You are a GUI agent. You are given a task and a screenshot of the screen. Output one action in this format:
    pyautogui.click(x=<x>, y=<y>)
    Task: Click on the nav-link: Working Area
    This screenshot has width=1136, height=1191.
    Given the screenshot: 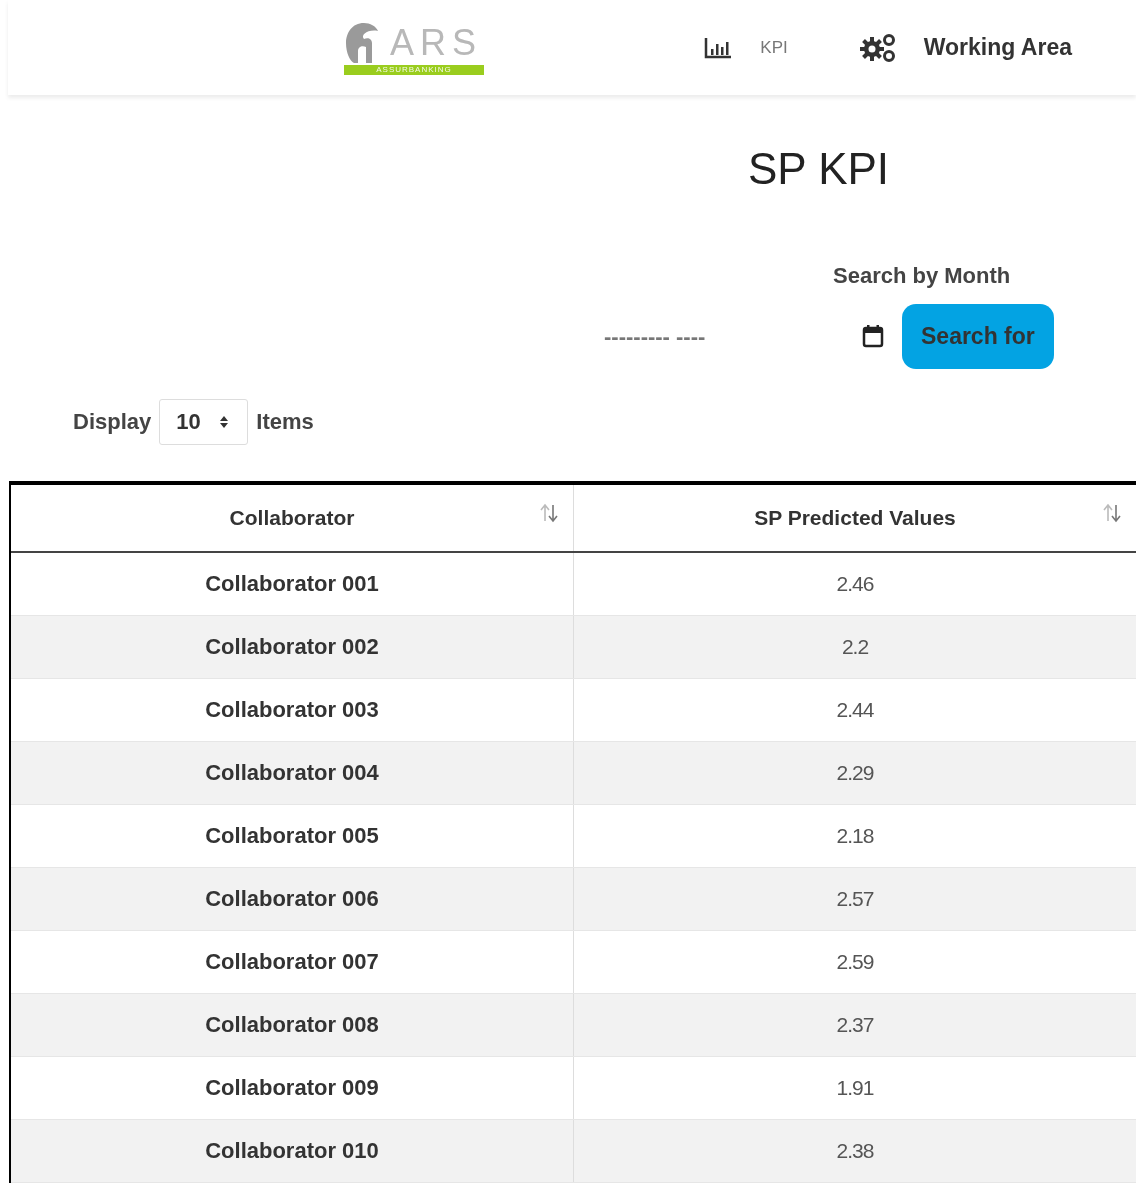 What is the action you would take?
    pyautogui.click(x=965, y=47)
    